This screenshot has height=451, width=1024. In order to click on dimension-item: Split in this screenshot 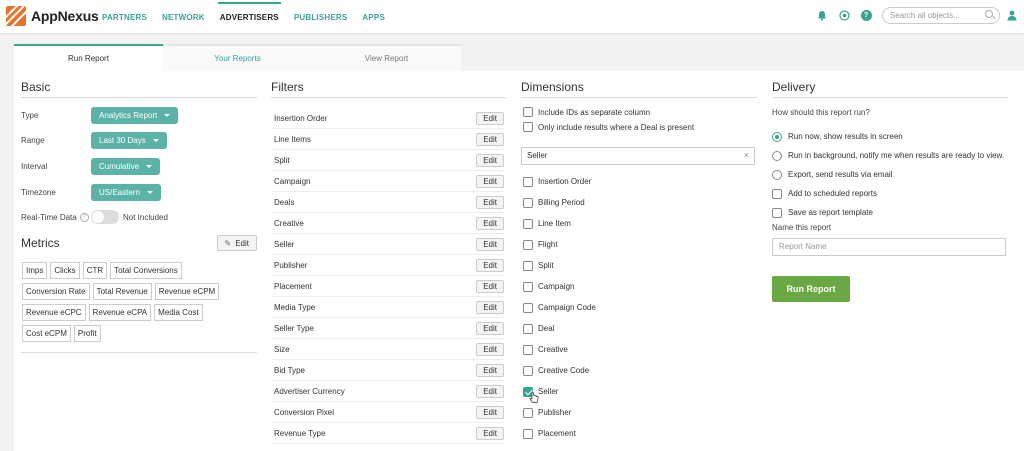, I will do `click(639, 265)`.